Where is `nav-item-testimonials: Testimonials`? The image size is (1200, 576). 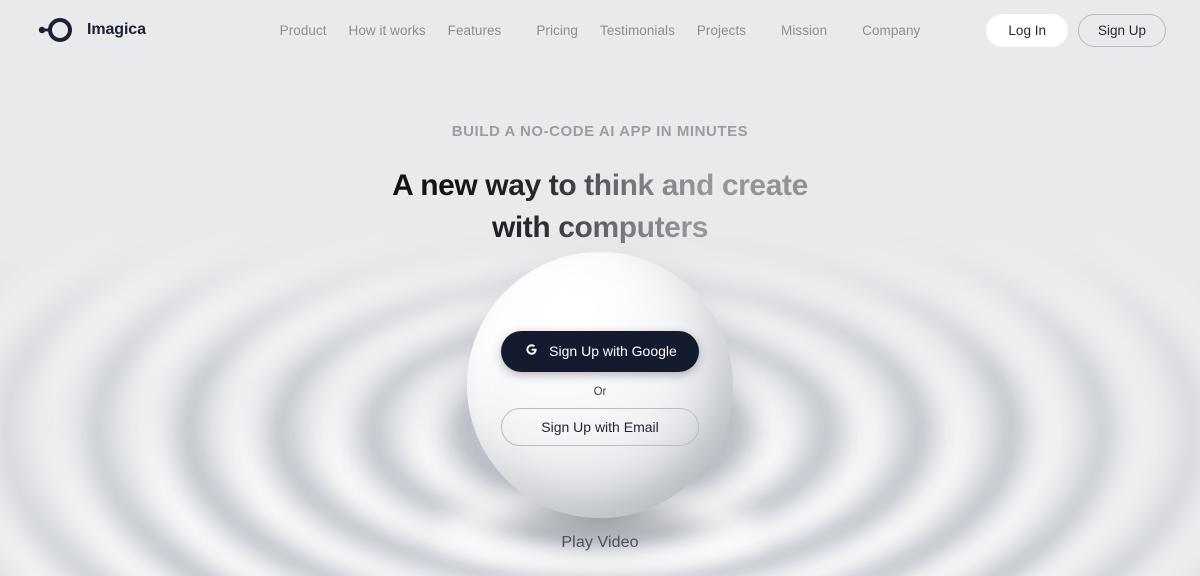
nav-item-testimonials: Testimonials is located at coordinates (637, 30).